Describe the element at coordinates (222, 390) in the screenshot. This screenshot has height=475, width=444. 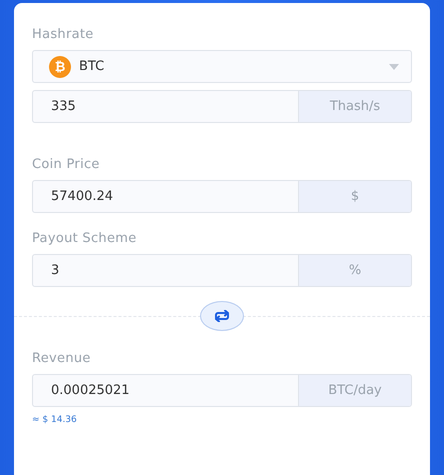
I see `revenue-field: 0.00025021 BTC/day` at that location.